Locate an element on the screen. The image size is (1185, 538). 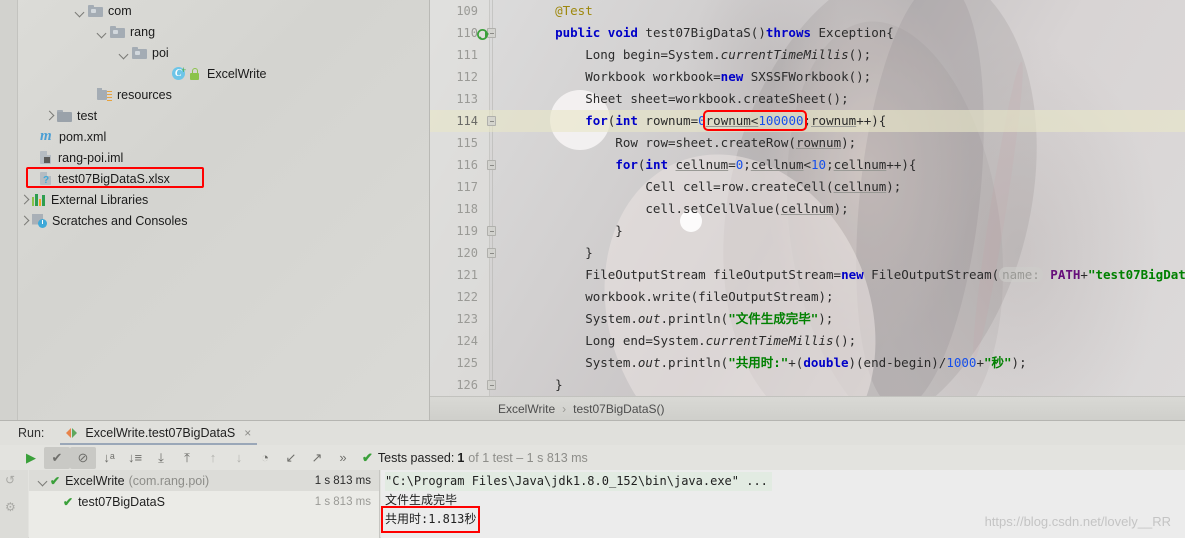
tree-item-label: rang is located at coordinates (143, 31).